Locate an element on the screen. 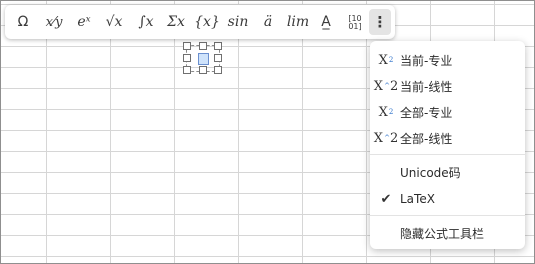 The height and width of the screenshot is (264, 535). menu-item-hide-toolbar: 隐藏公式工具栏 is located at coordinates (447, 233).